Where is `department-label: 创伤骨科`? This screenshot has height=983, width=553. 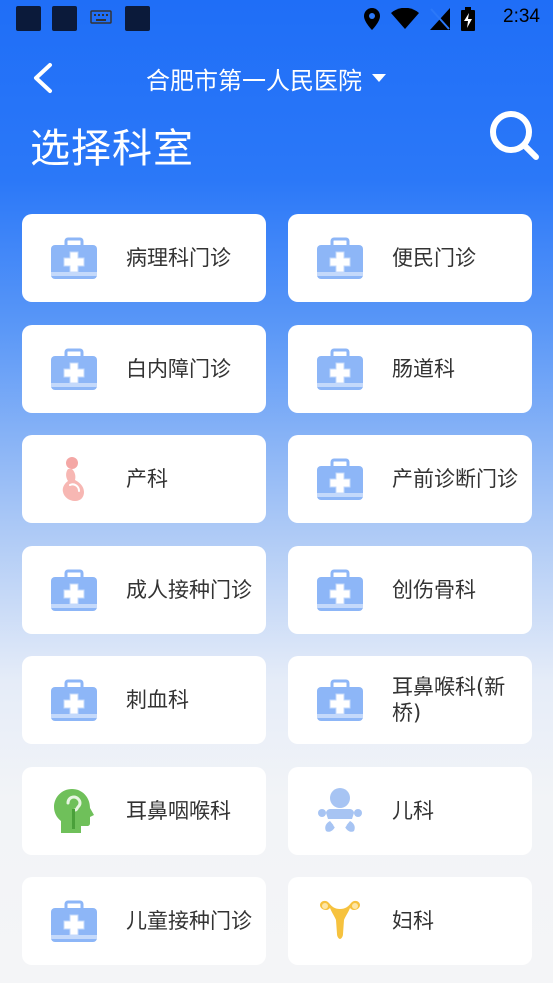 department-label: 创伤骨科 is located at coordinates (434, 590).